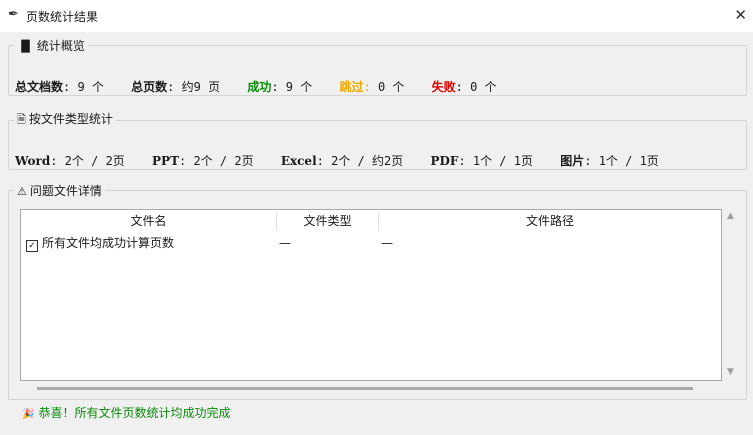 This screenshot has height=435, width=753. What do you see at coordinates (39, 87) in the screenshot?
I see `total-docs-label: 总文档数` at bounding box center [39, 87].